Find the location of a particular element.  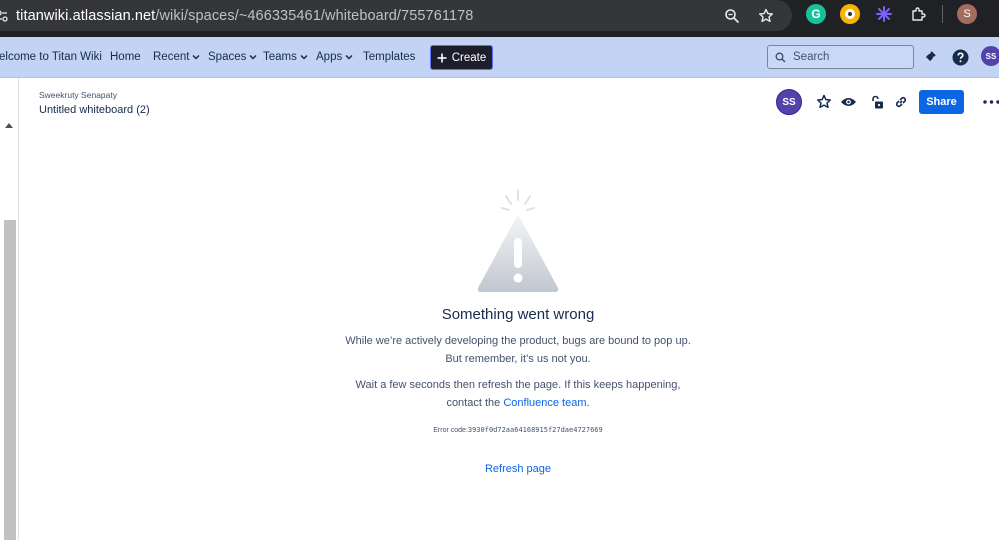

create-button: Create is located at coordinates (461, 57).